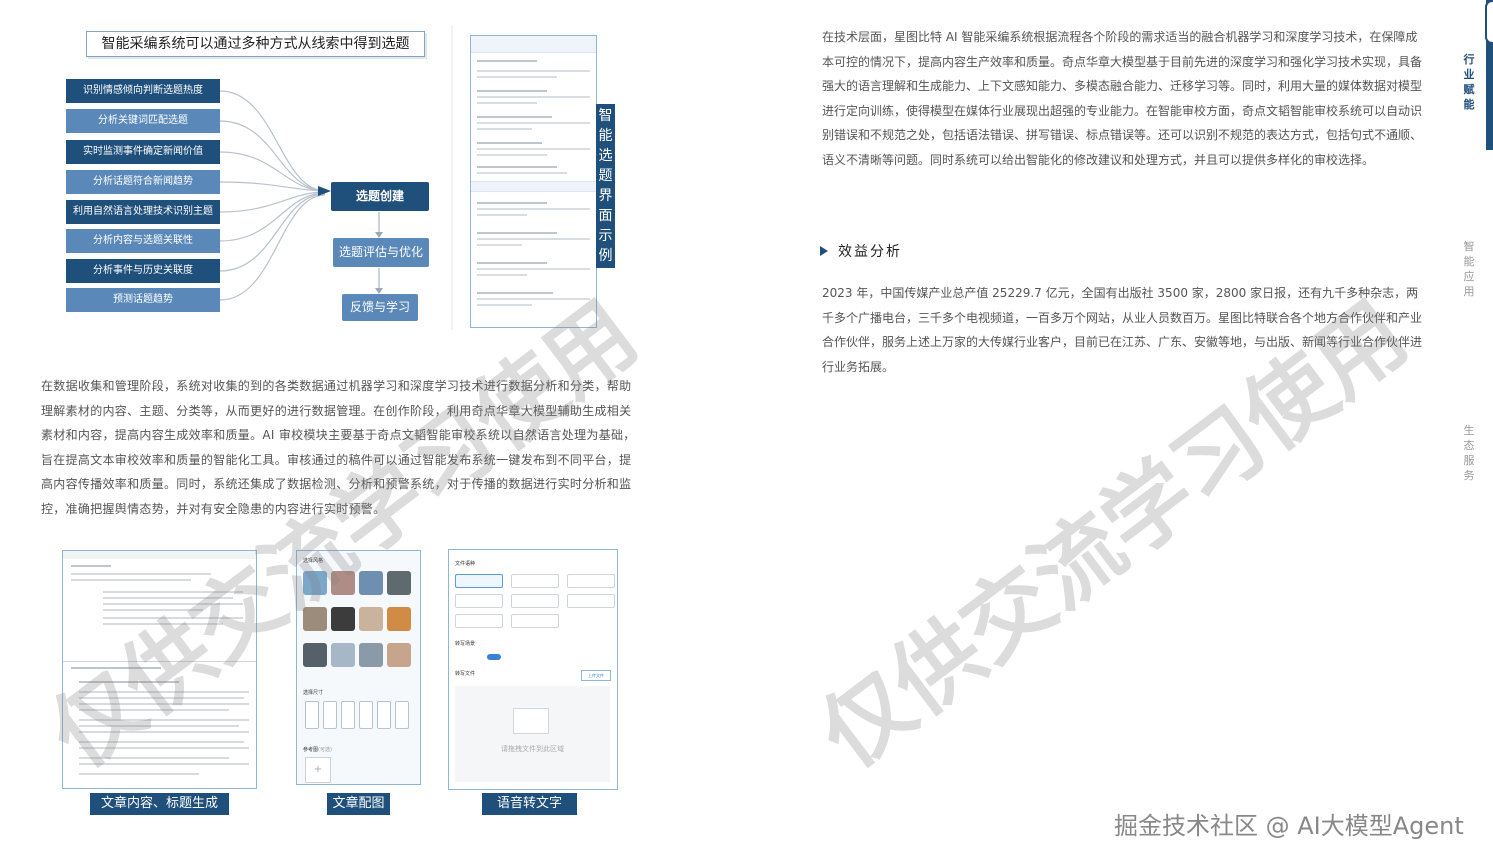 This screenshot has width=1493, height=862. Describe the element at coordinates (380, 196) in the screenshot. I see `node-topic-creation: 选题创建` at that location.